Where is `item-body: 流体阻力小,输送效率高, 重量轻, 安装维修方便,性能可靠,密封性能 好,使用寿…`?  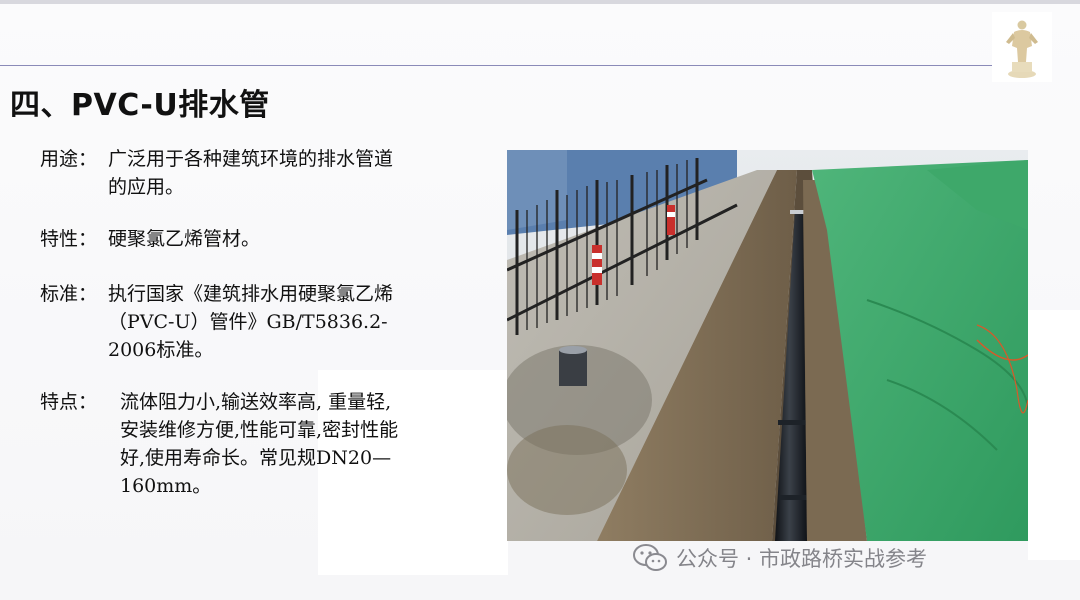
item-body: 流体阻力小,输送效率高, 重量轻, 安装维修方便,性能可靠,密封性能 好,使用寿… is located at coordinates (300, 444).